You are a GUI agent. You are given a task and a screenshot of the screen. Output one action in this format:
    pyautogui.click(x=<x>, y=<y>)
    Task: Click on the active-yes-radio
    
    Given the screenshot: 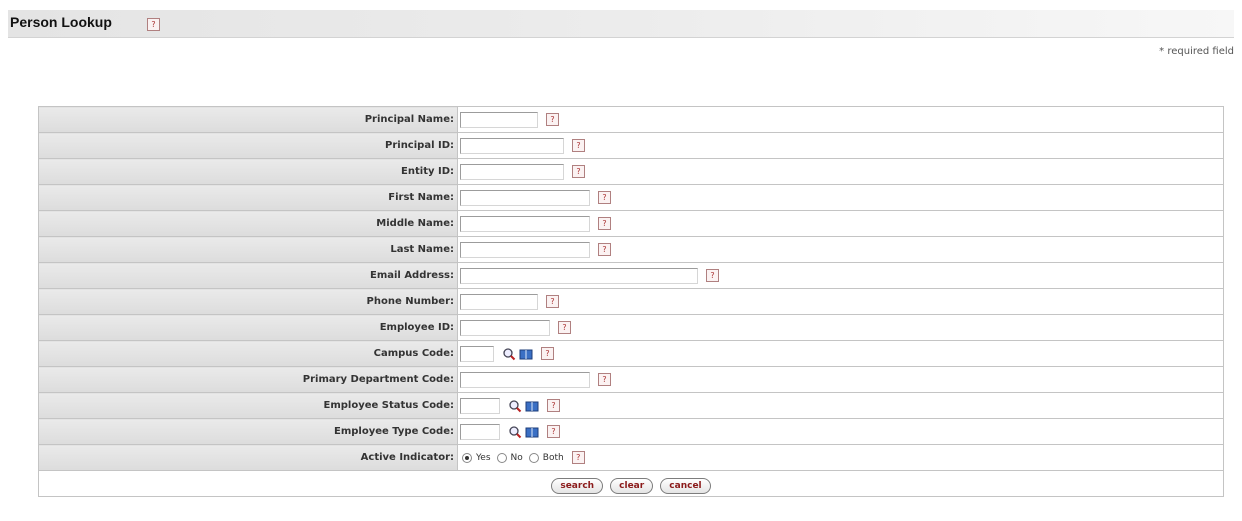 What is the action you would take?
    pyautogui.click(x=467, y=457)
    